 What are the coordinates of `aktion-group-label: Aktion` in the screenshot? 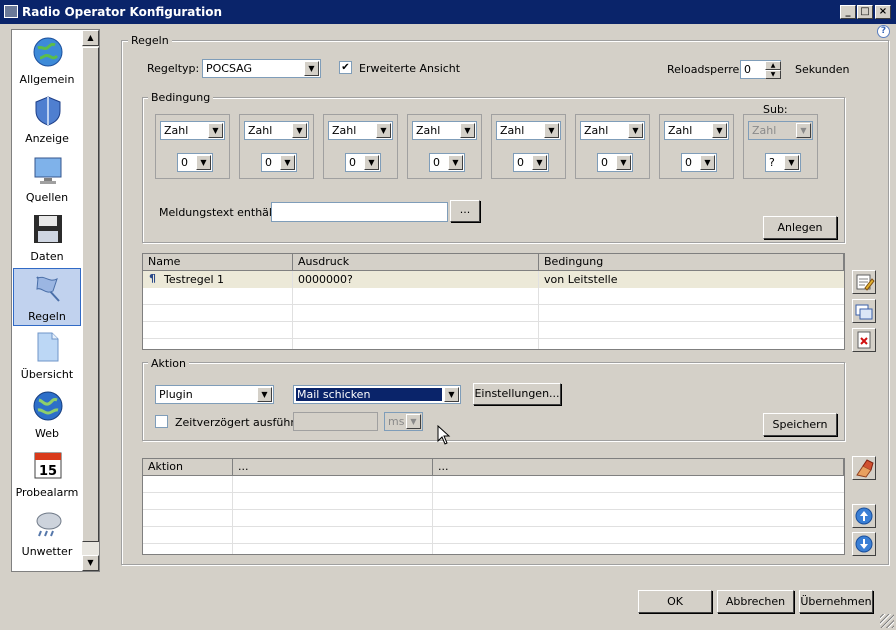 It's located at (168, 363).